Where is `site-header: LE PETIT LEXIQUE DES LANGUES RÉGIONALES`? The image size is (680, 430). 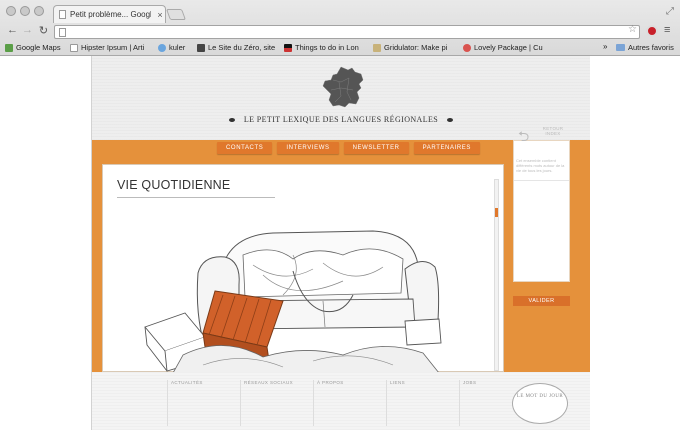
site-header: LE PETIT LEXIQUE DES LANGUES RÉGIONALES is located at coordinates (341, 98).